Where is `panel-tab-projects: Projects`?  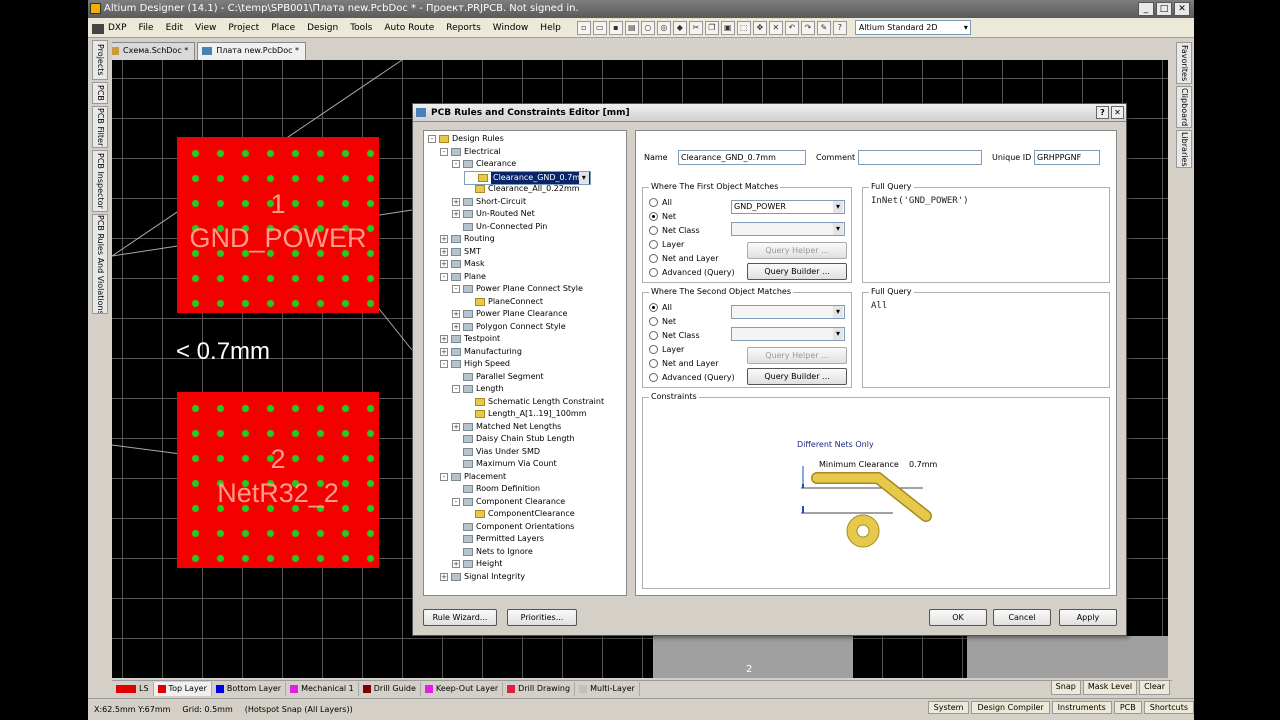
panel-tab-projects: Projects is located at coordinates (100, 60).